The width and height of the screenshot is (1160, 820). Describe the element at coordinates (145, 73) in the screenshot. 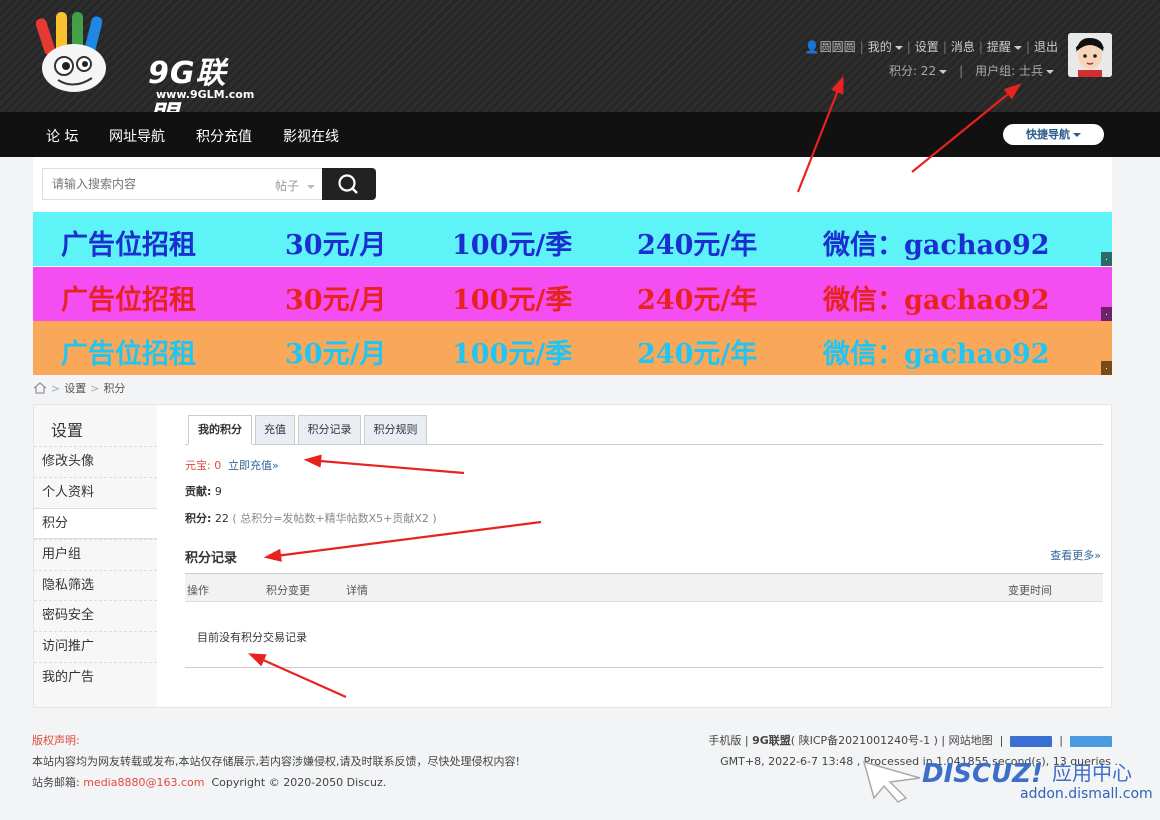

I see `site-logo: 9G联盟 www.9GLM.com` at that location.